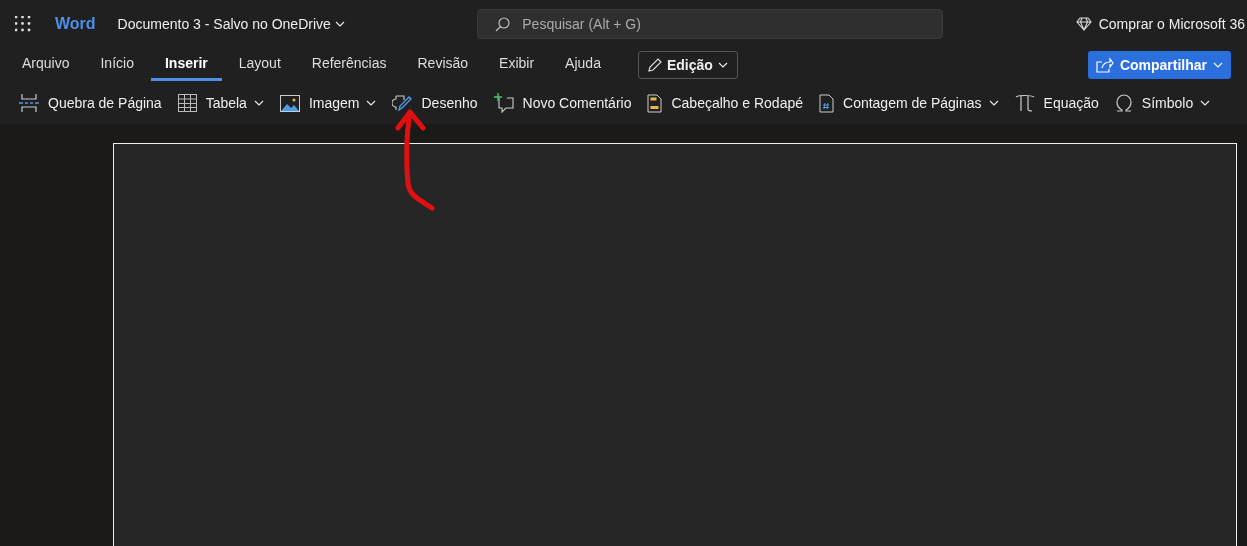 The image size is (1247, 546). Describe the element at coordinates (517, 65) in the screenshot. I see `ribbon-tab: Exibir` at that location.